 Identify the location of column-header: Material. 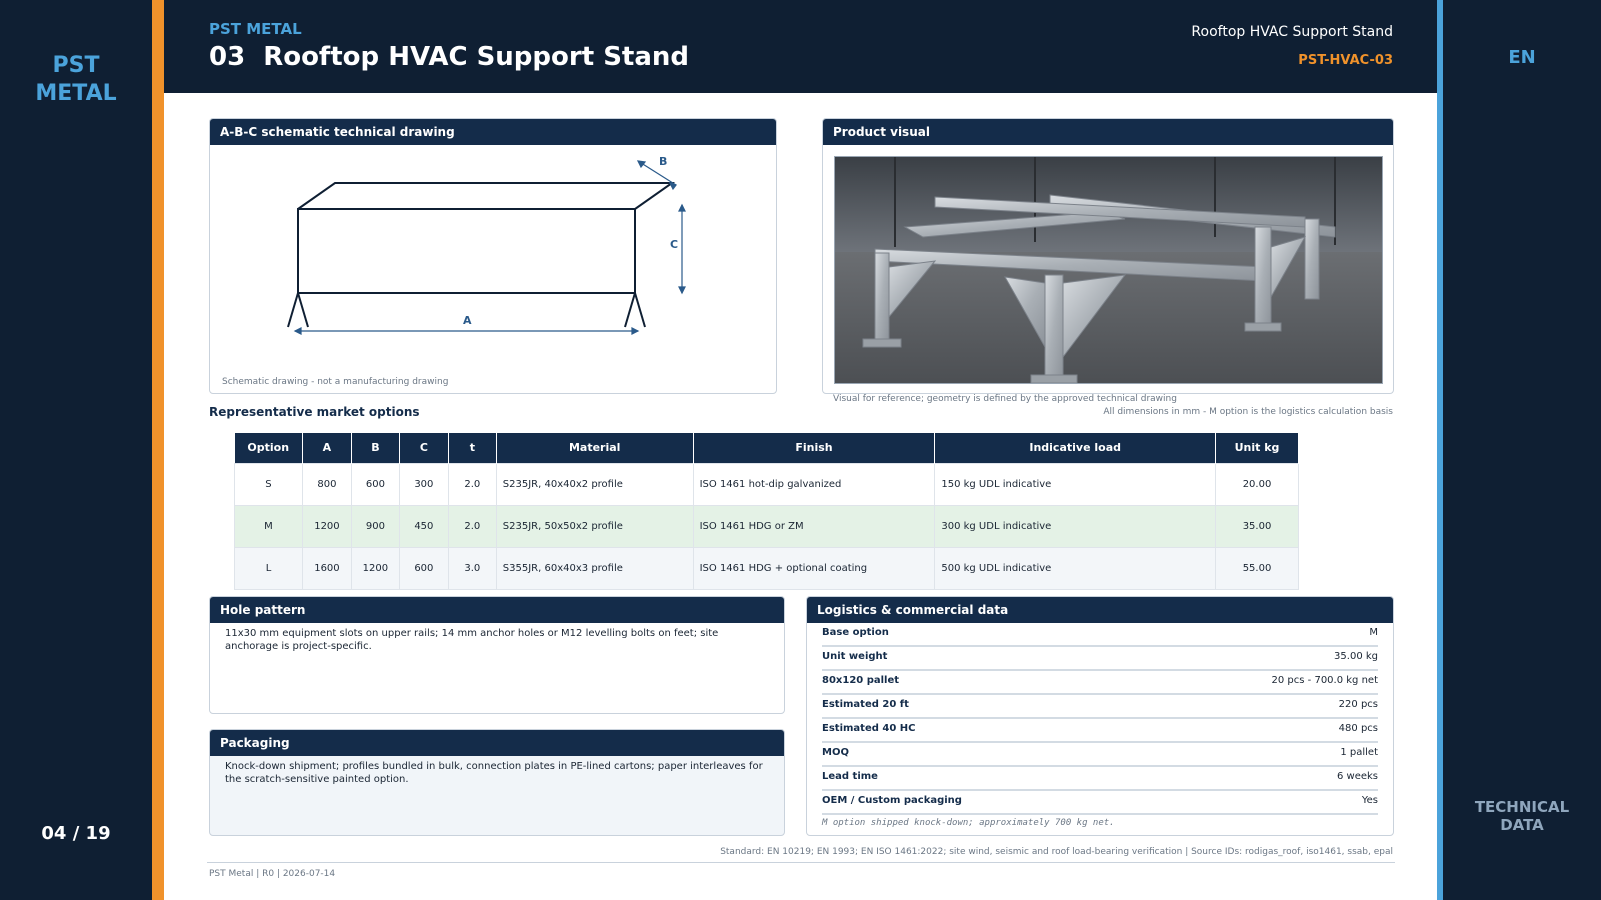
(595, 448).